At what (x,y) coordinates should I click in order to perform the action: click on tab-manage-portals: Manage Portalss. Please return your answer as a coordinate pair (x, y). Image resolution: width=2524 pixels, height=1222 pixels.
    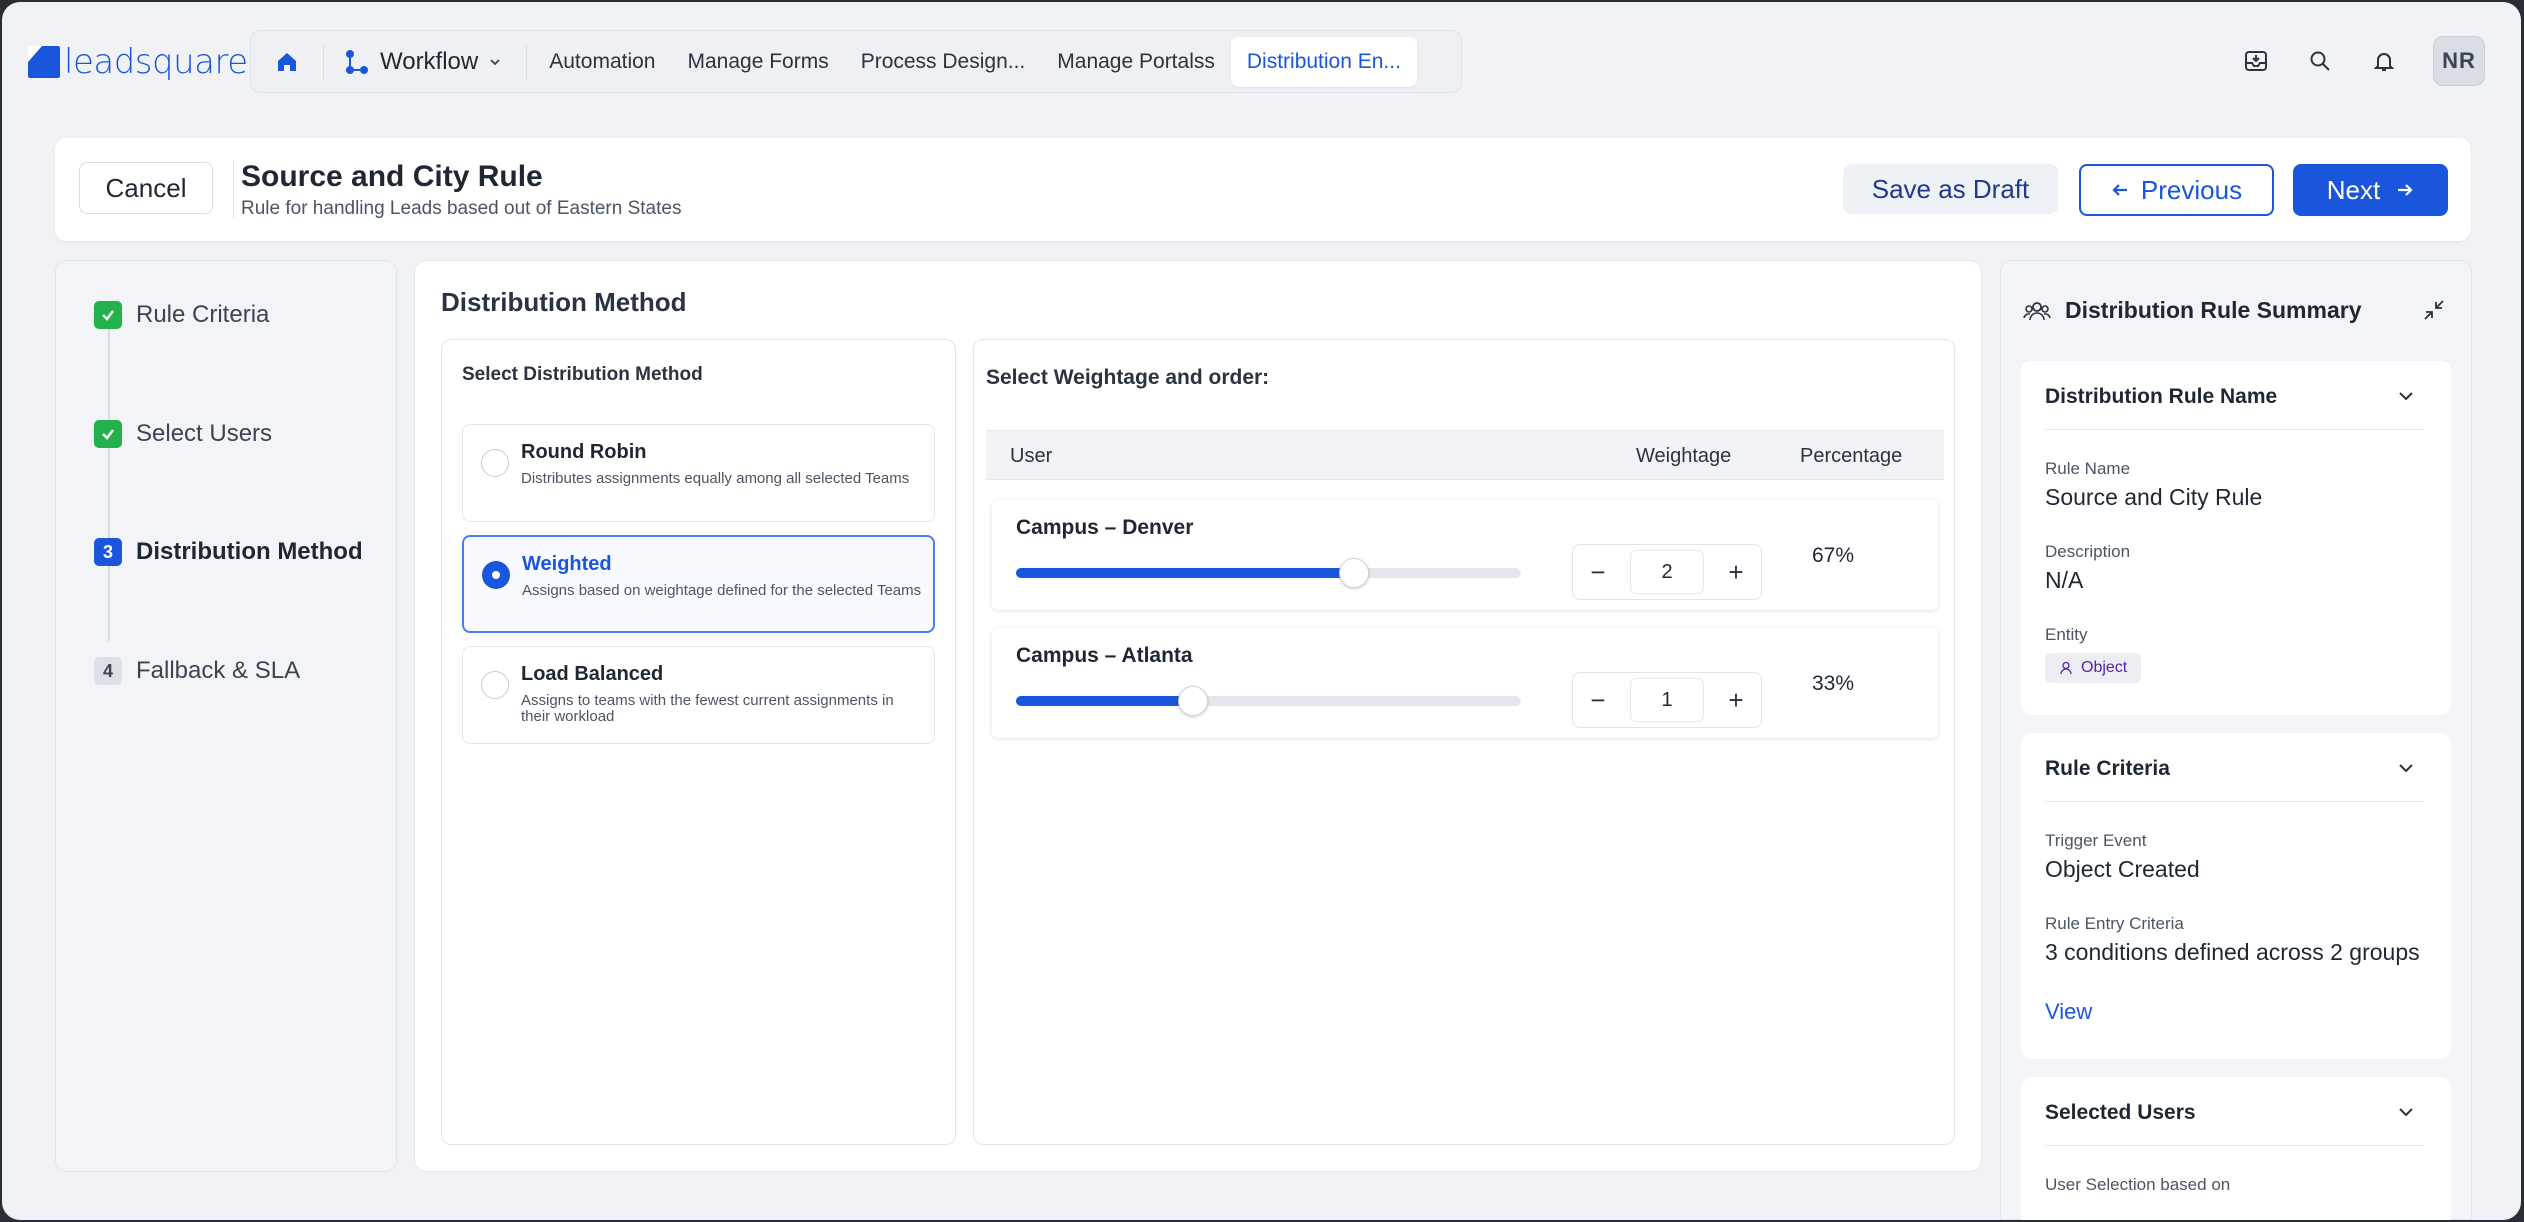
    Looking at the image, I should click on (1136, 62).